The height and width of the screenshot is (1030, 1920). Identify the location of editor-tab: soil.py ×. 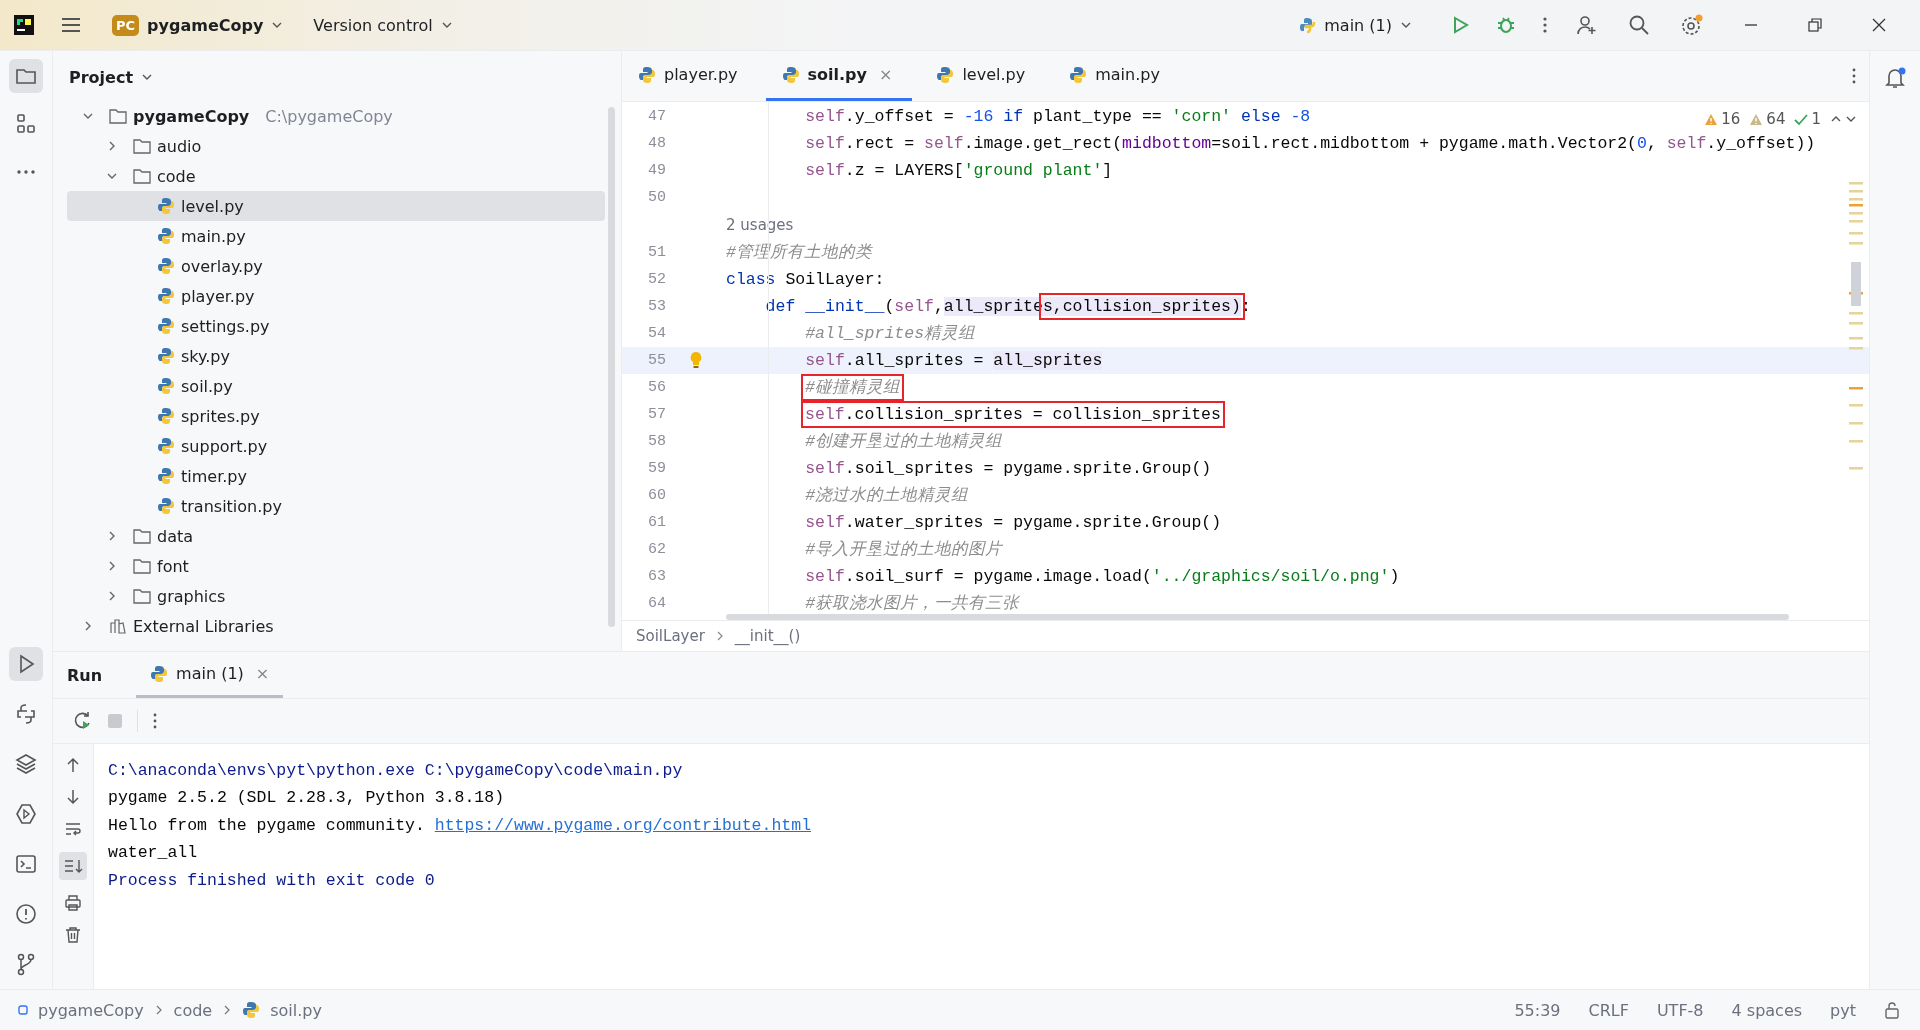
(839, 76).